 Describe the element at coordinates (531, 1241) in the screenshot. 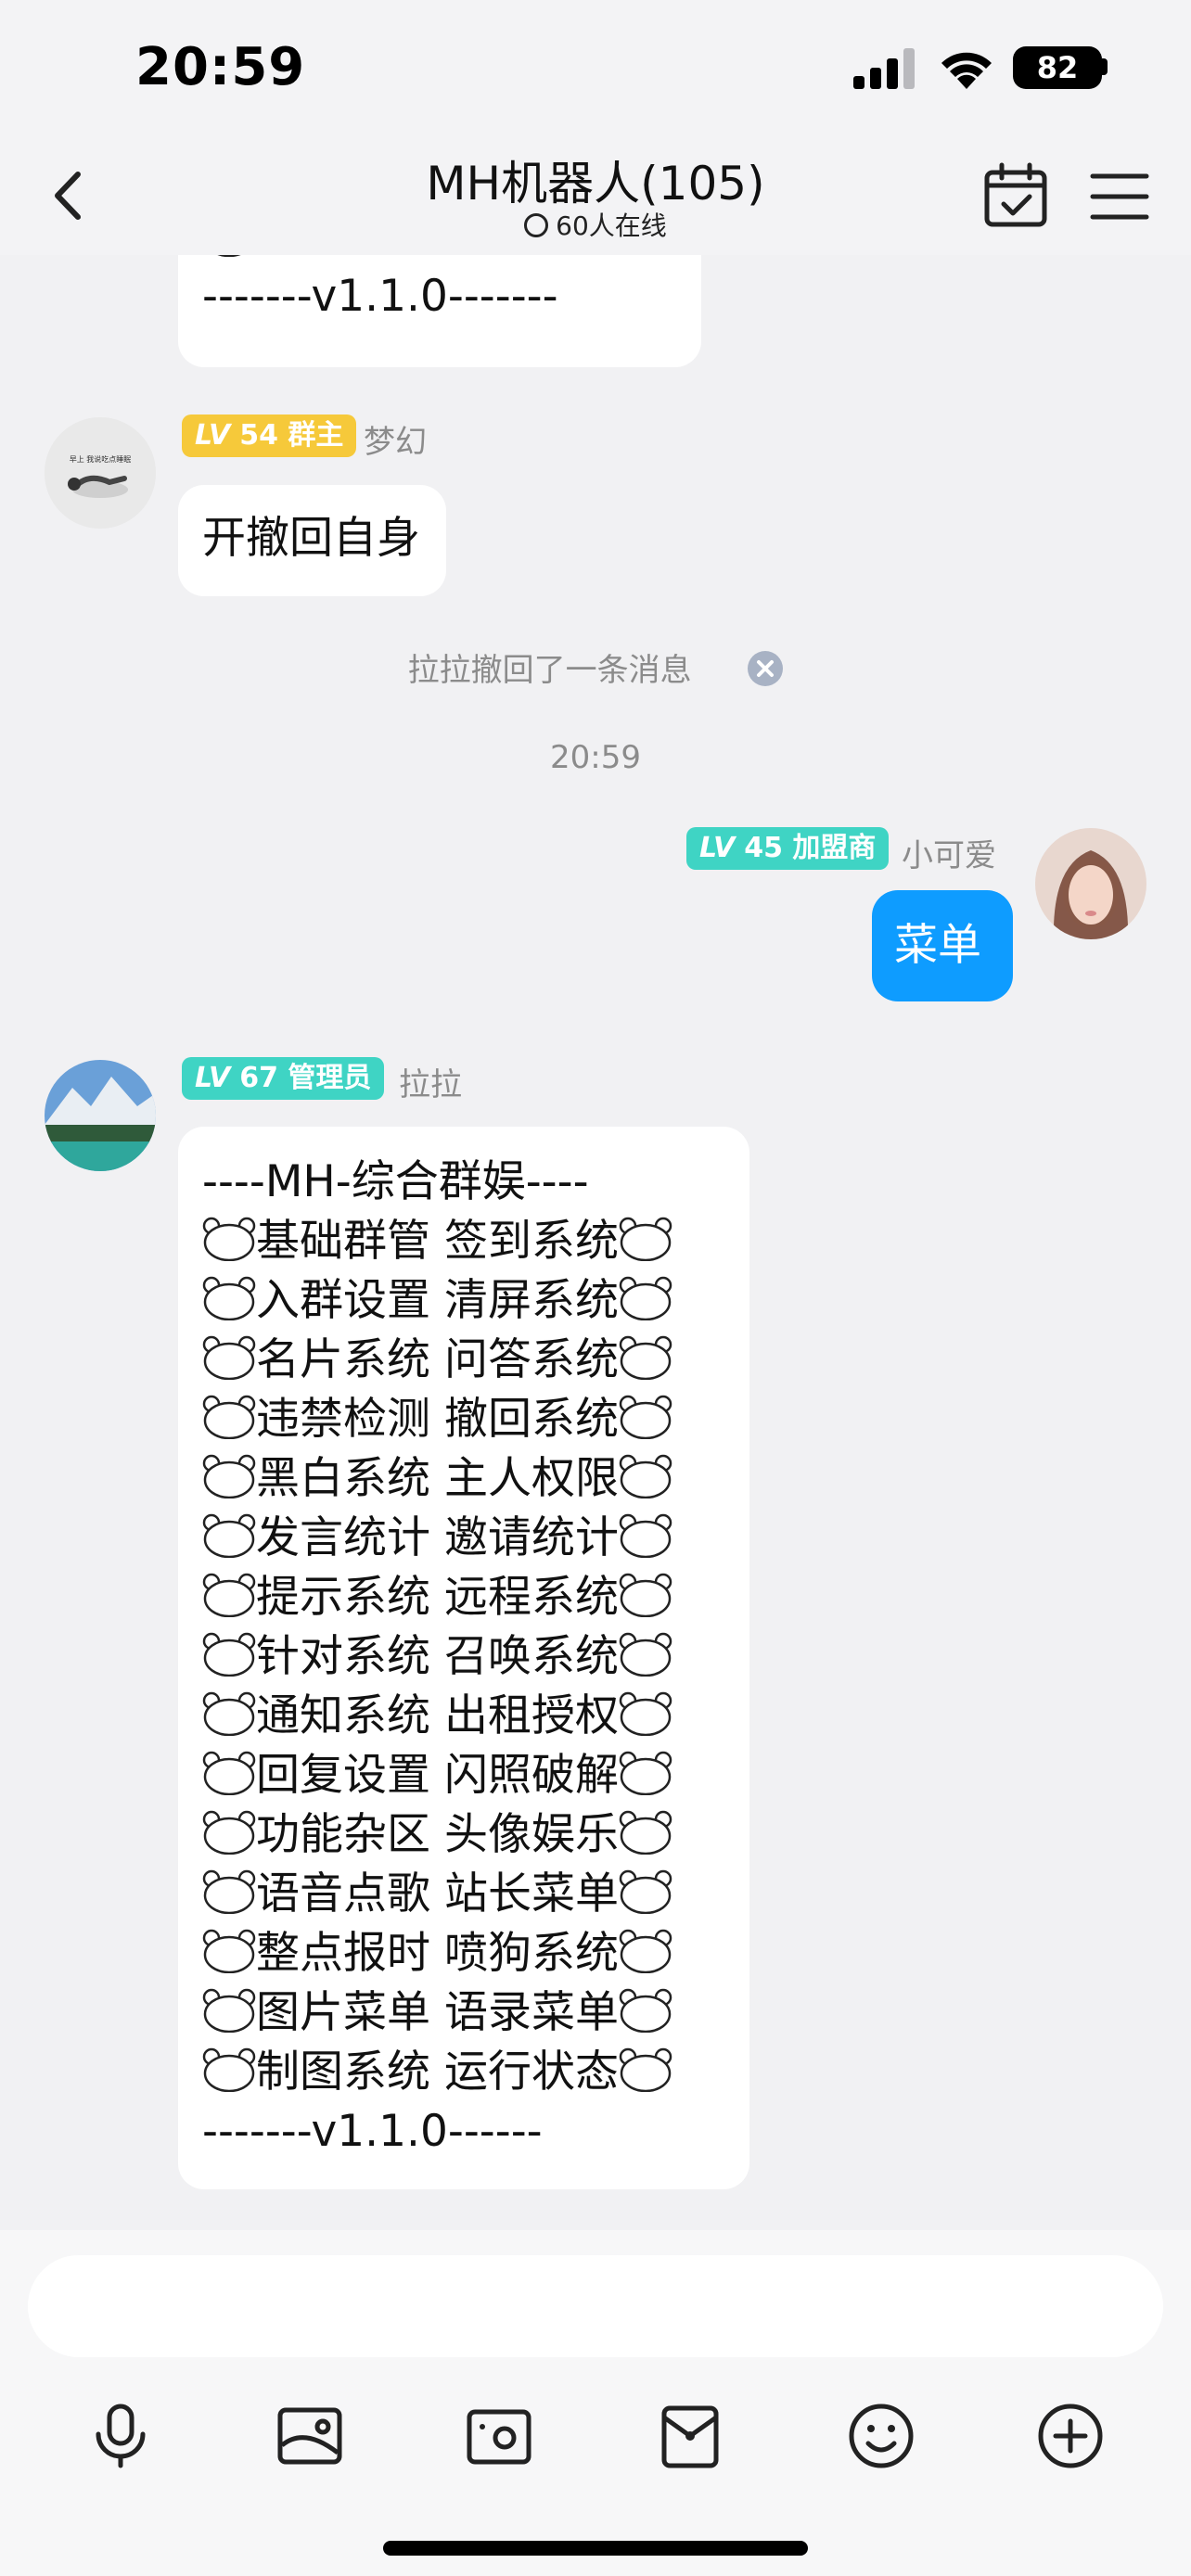

I see `menu-item: 签到系统` at that location.